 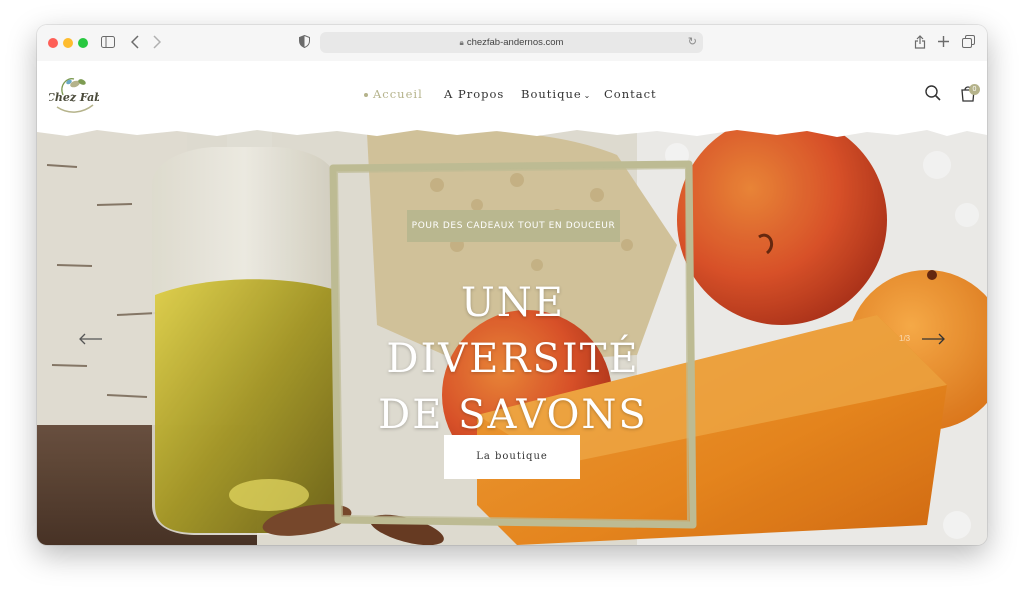 What do you see at coordinates (304, 41) in the screenshot?
I see `shield-icon` at bounding box center [304, 41].